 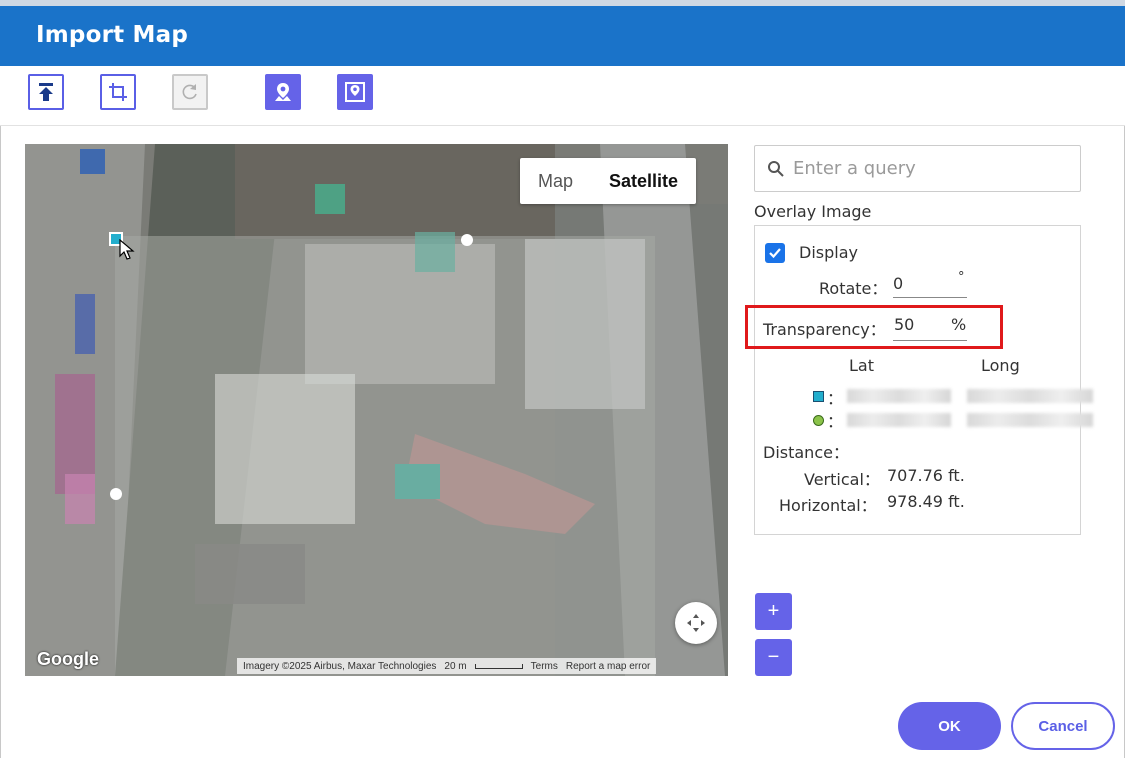 I want to click on rotate-icon, so click(x=189, y=92).